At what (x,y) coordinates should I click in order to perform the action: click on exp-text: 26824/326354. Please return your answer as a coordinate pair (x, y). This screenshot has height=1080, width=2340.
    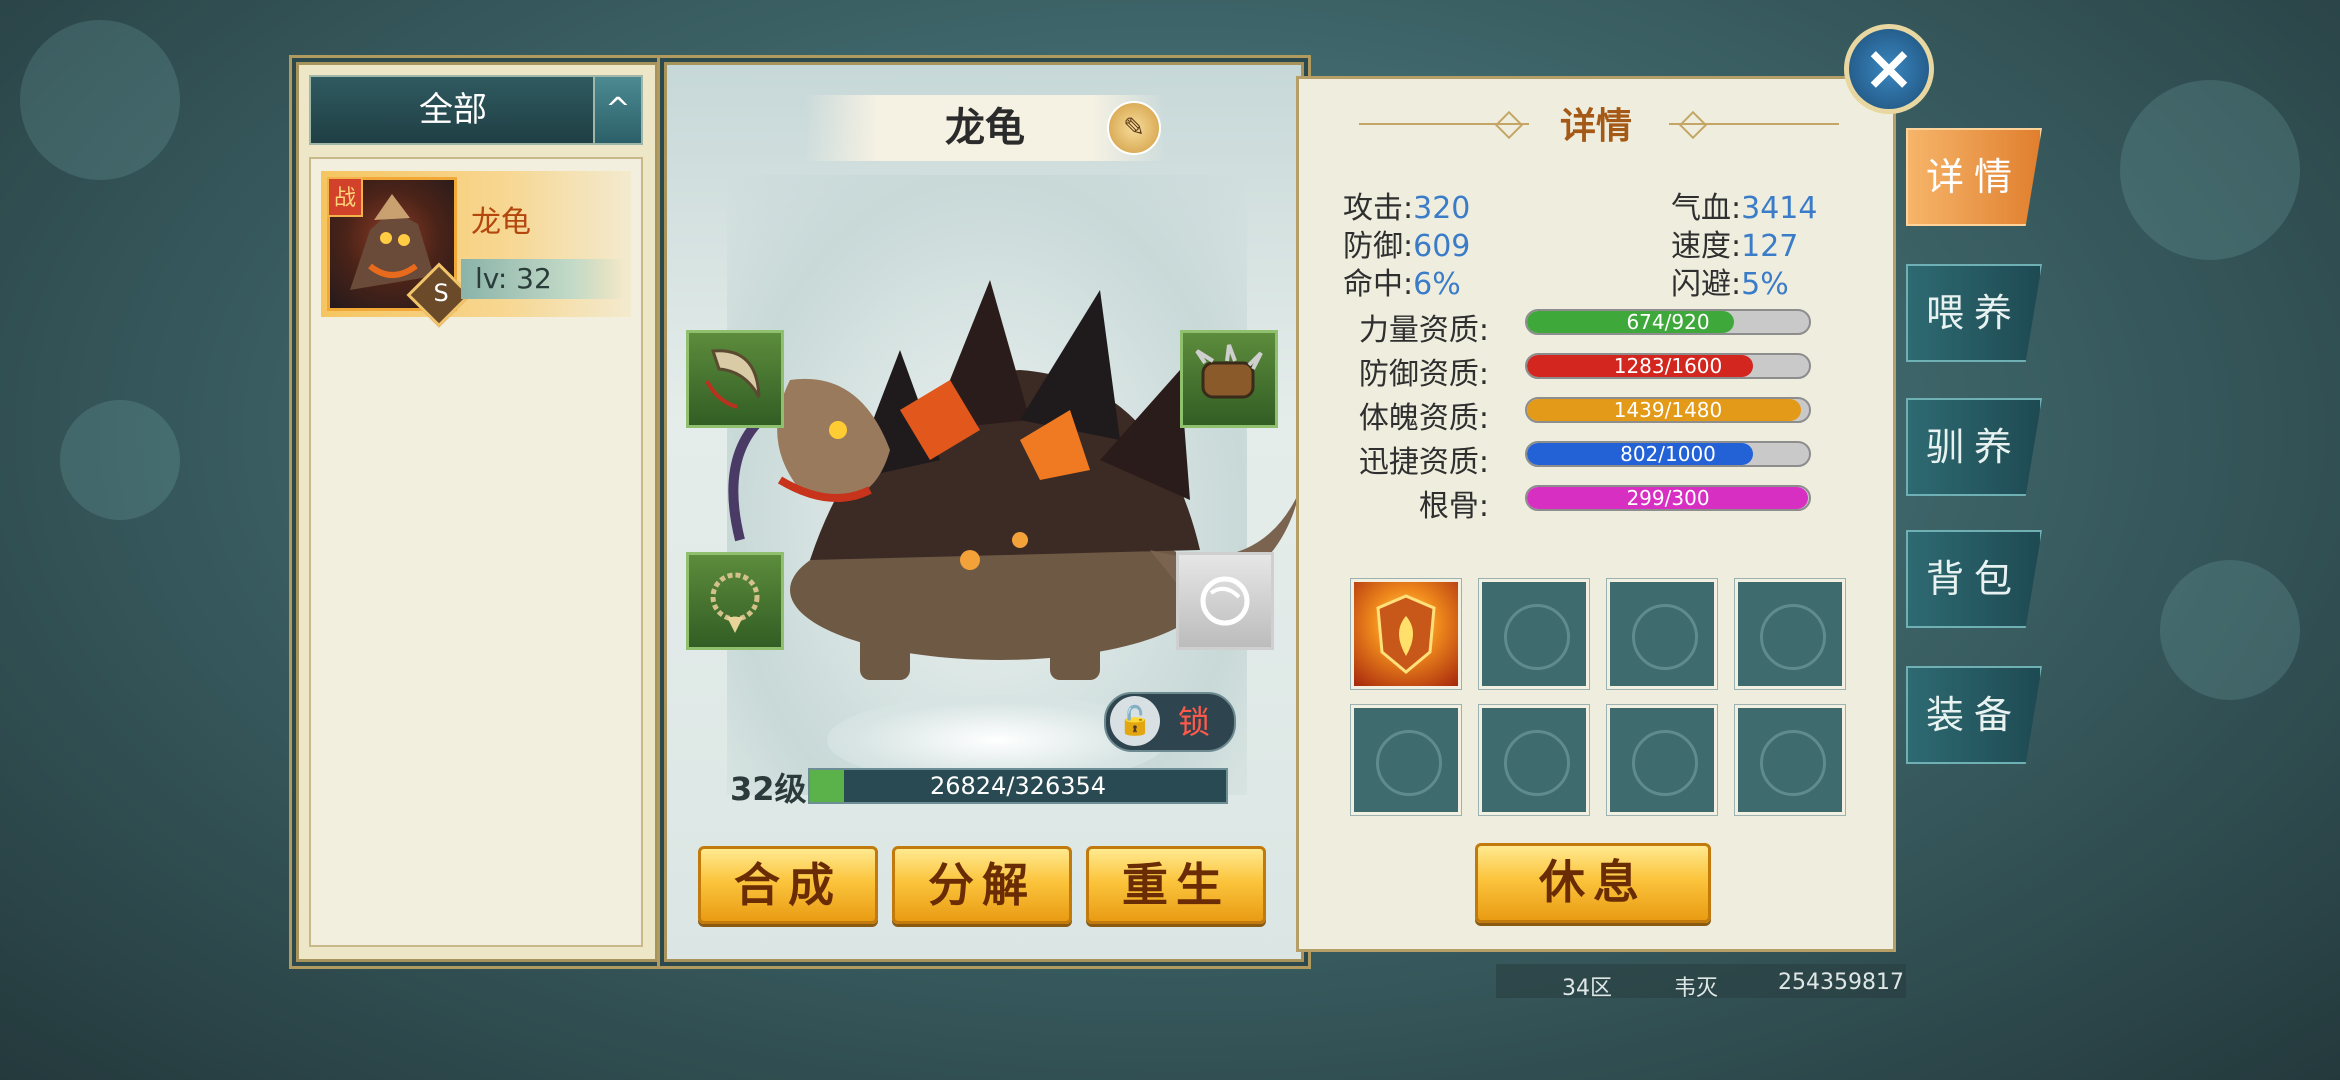
    Looking at the image, I should click on (1018, 786).